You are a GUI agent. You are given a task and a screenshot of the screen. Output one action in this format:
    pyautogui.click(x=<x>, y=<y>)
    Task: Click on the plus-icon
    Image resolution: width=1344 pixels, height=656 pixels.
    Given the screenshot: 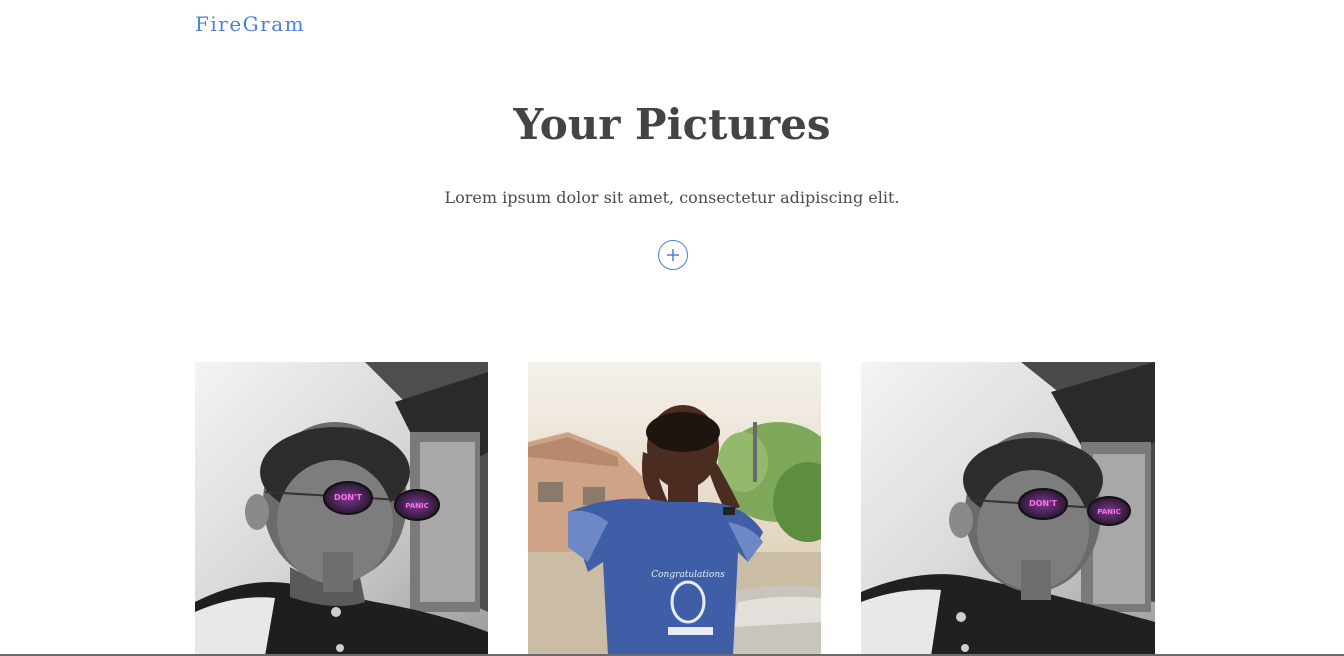 What is the action you would take?
    pyautogui.click(x=673, y=255)
    